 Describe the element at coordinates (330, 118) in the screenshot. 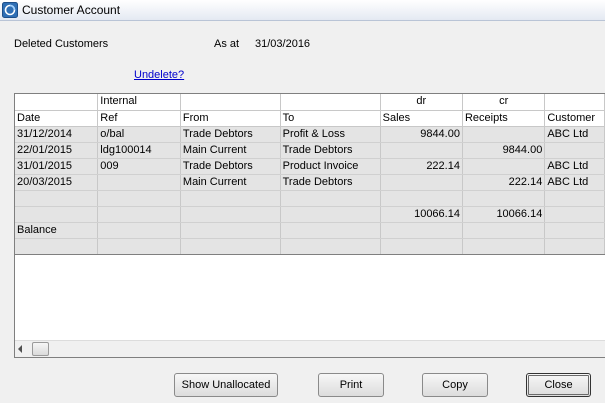

I see `column-header-to: To` at that location.